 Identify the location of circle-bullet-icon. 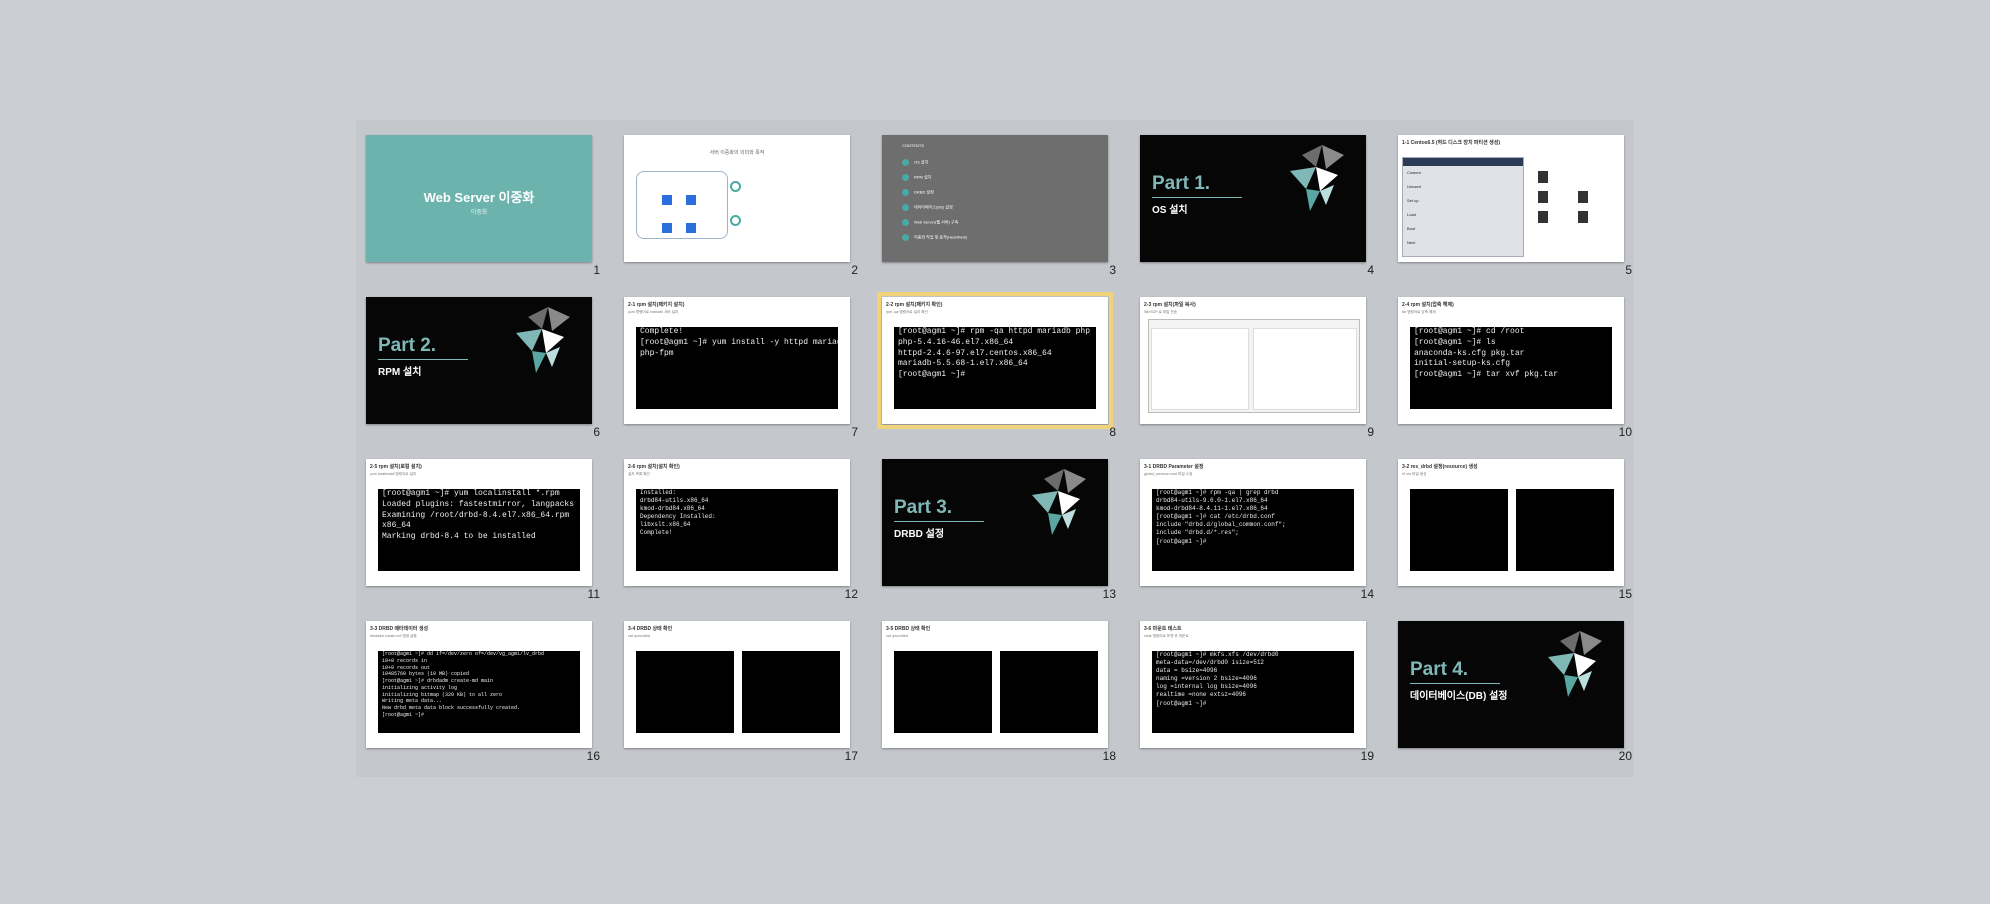
(735, 220).